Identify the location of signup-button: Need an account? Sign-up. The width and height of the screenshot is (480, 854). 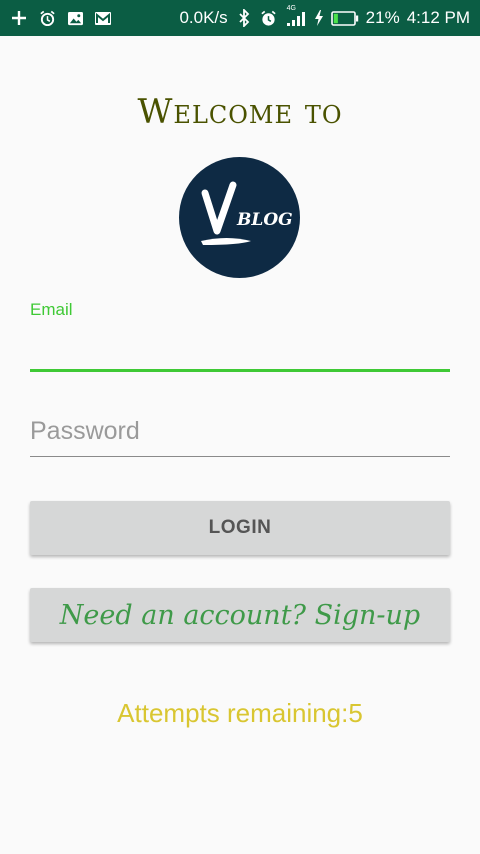
(240, 615).